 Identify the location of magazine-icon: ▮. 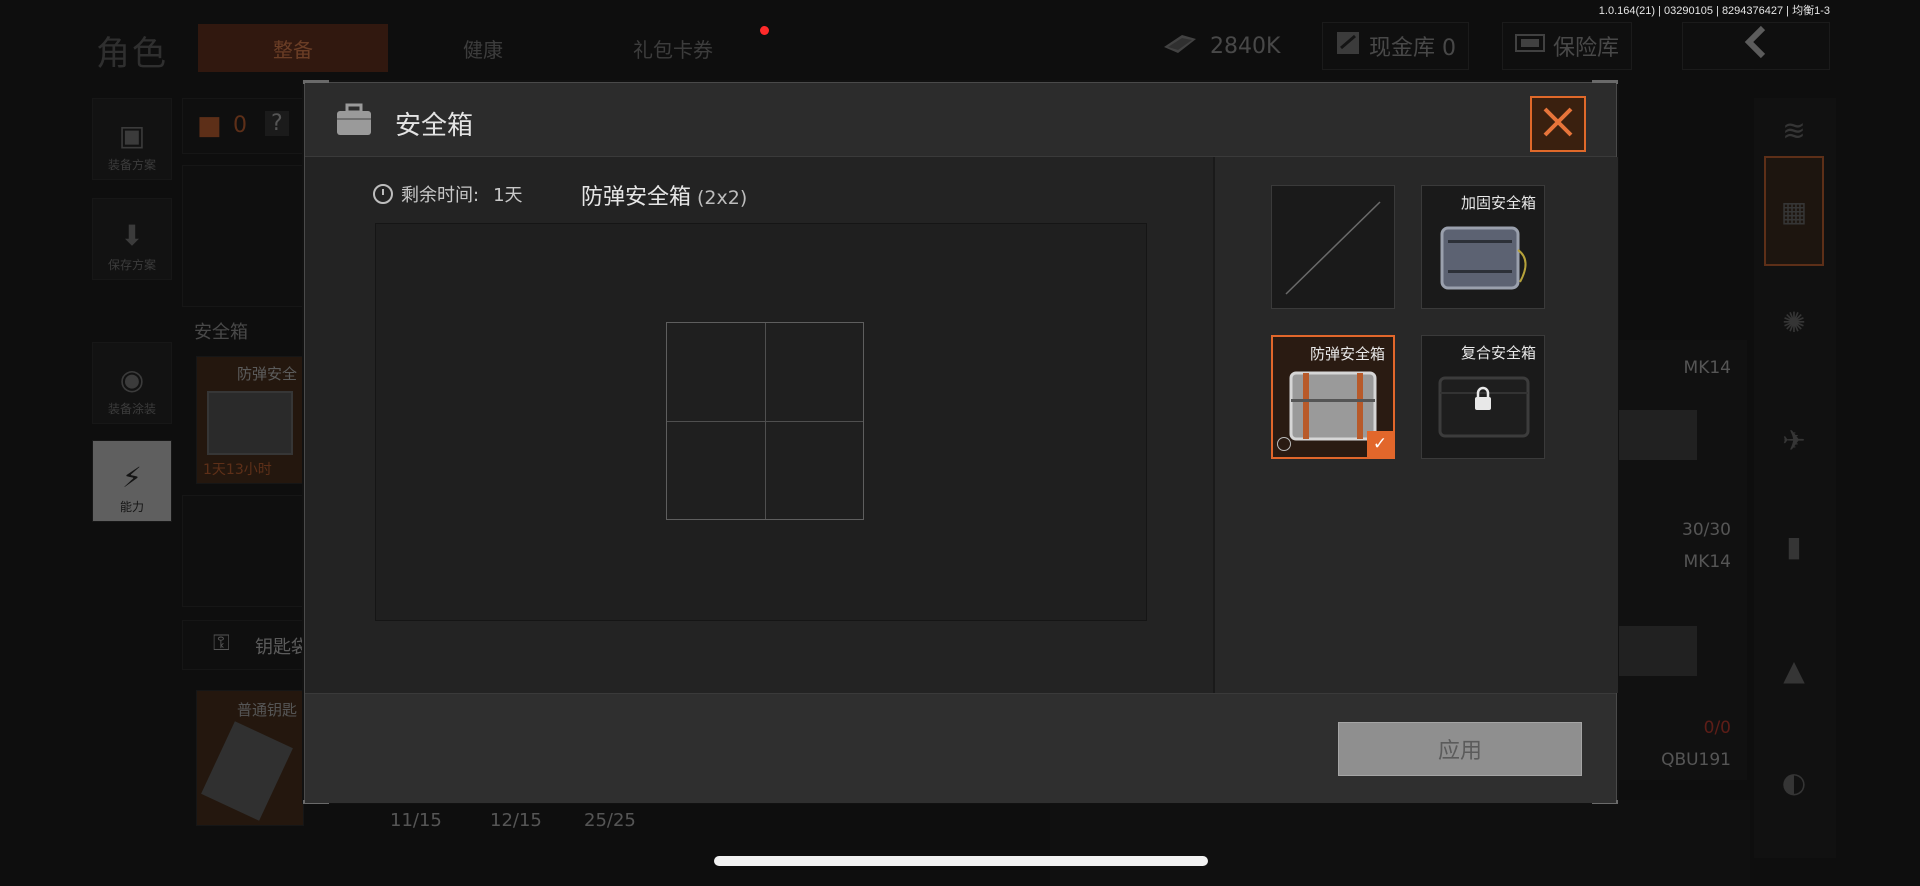
(1794, 546).